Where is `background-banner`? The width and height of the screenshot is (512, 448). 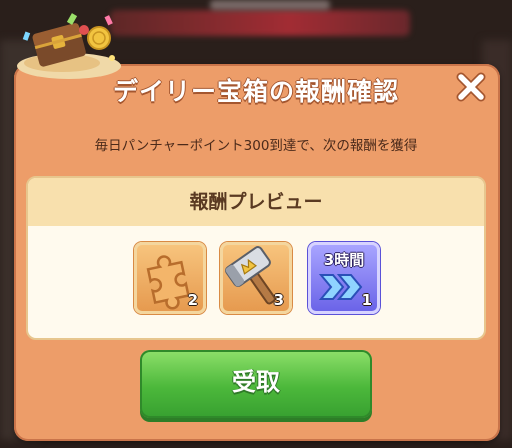 background-banner is located at coordinates (260, 23).